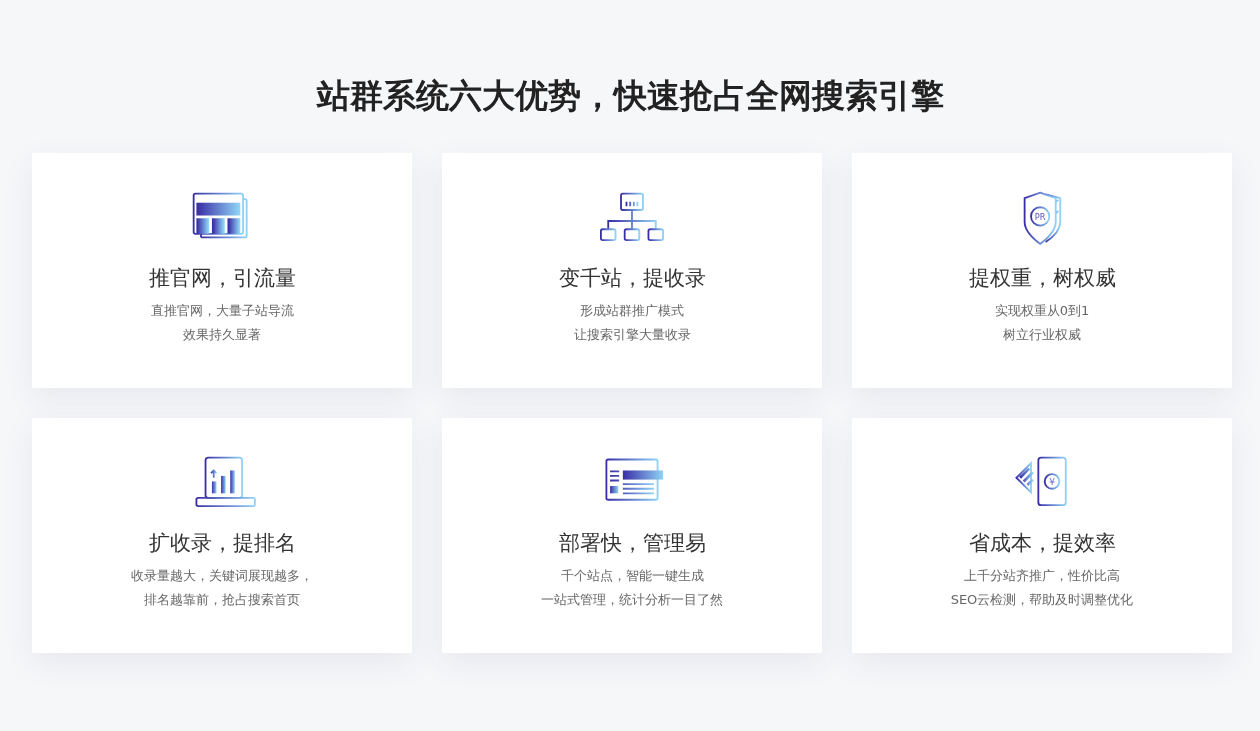  Describe the element at coordinates (630, 96) in the screenshot. I see `section-title: 站群系统六大优势，快速抢占全网搜索引擎` at that location.